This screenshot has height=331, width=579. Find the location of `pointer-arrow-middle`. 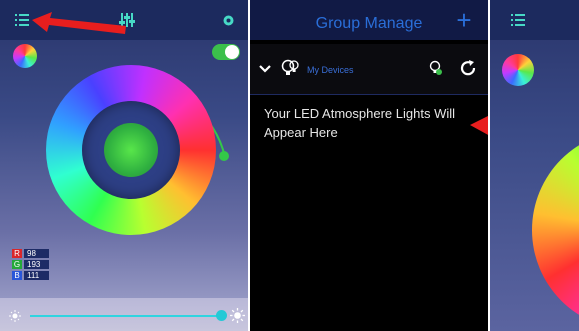

pointer-arrow-middle is located at coordinates (479, 125).